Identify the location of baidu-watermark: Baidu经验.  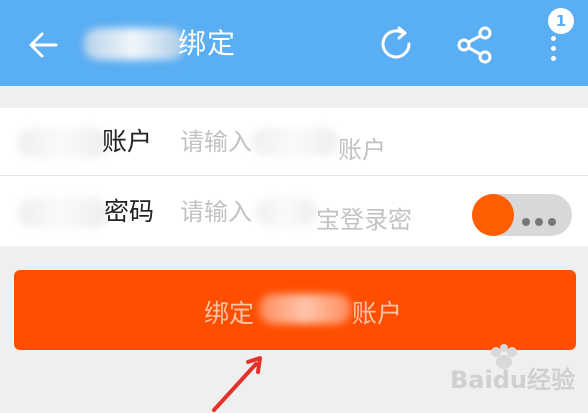
(518, 376).